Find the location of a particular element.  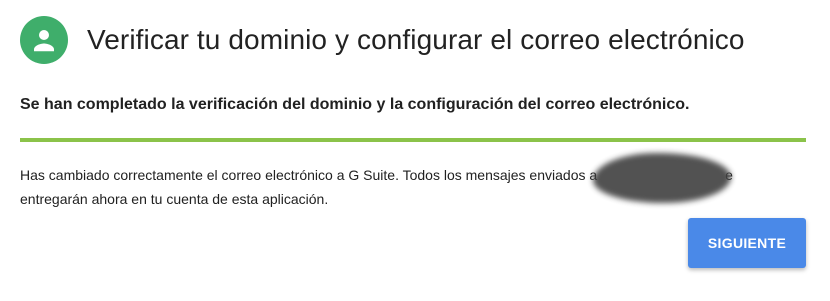

divider is located at coordinates (413, 140).